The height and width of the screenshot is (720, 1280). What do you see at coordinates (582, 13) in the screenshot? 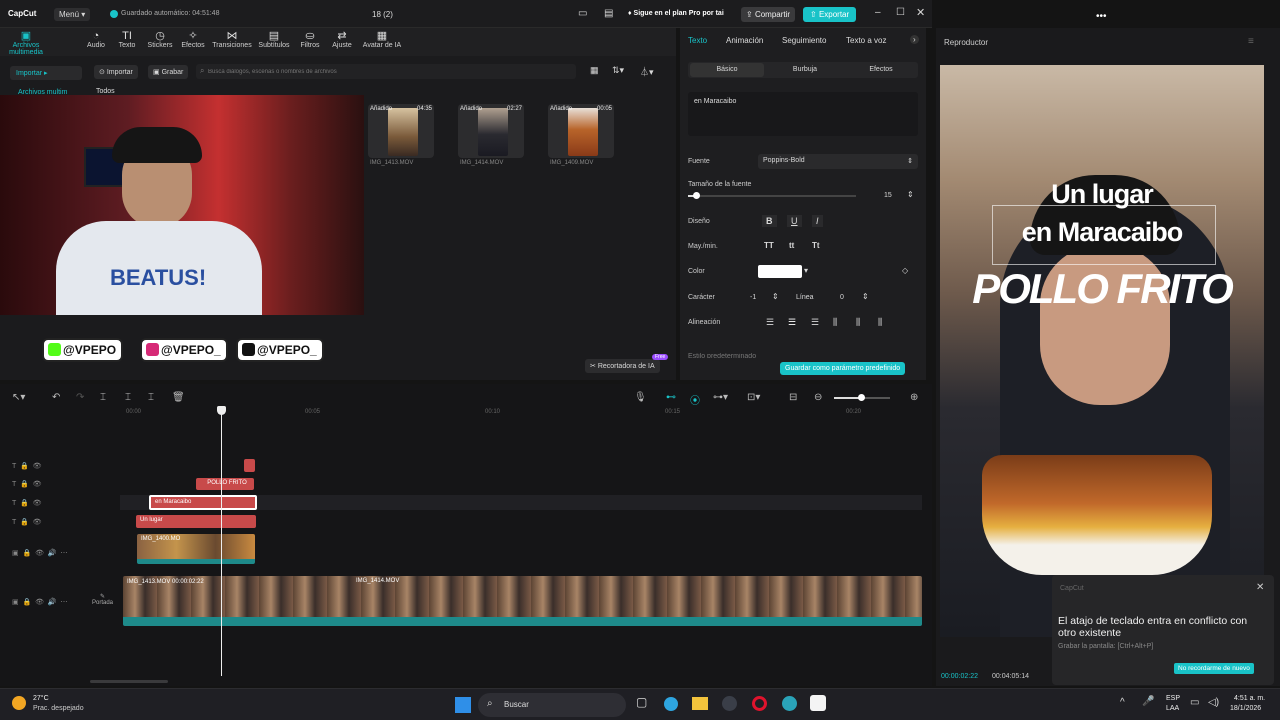
I see `layout-icon: ▭` at bounding box center [582, 13].